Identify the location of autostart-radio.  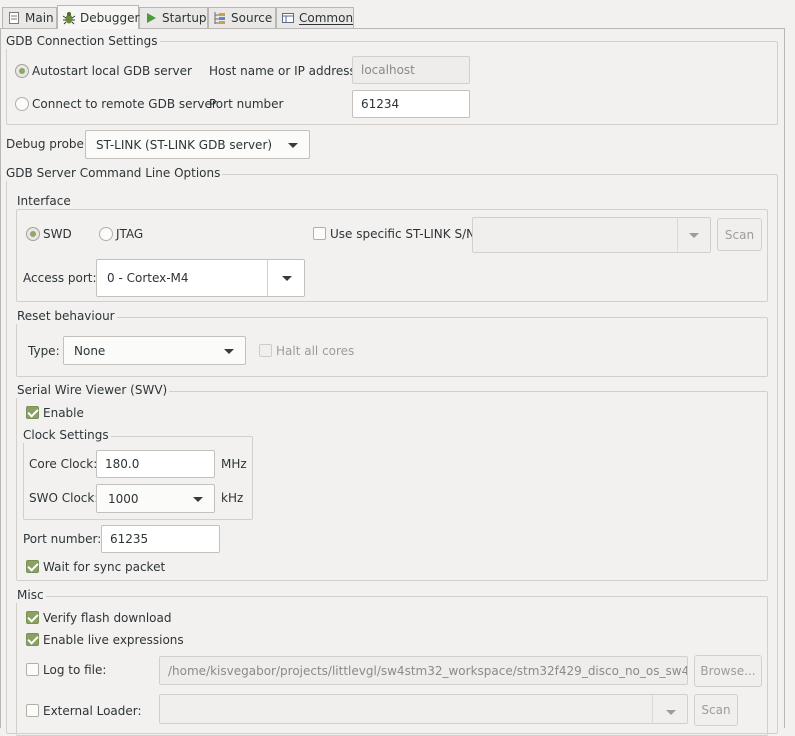
(22, 71).